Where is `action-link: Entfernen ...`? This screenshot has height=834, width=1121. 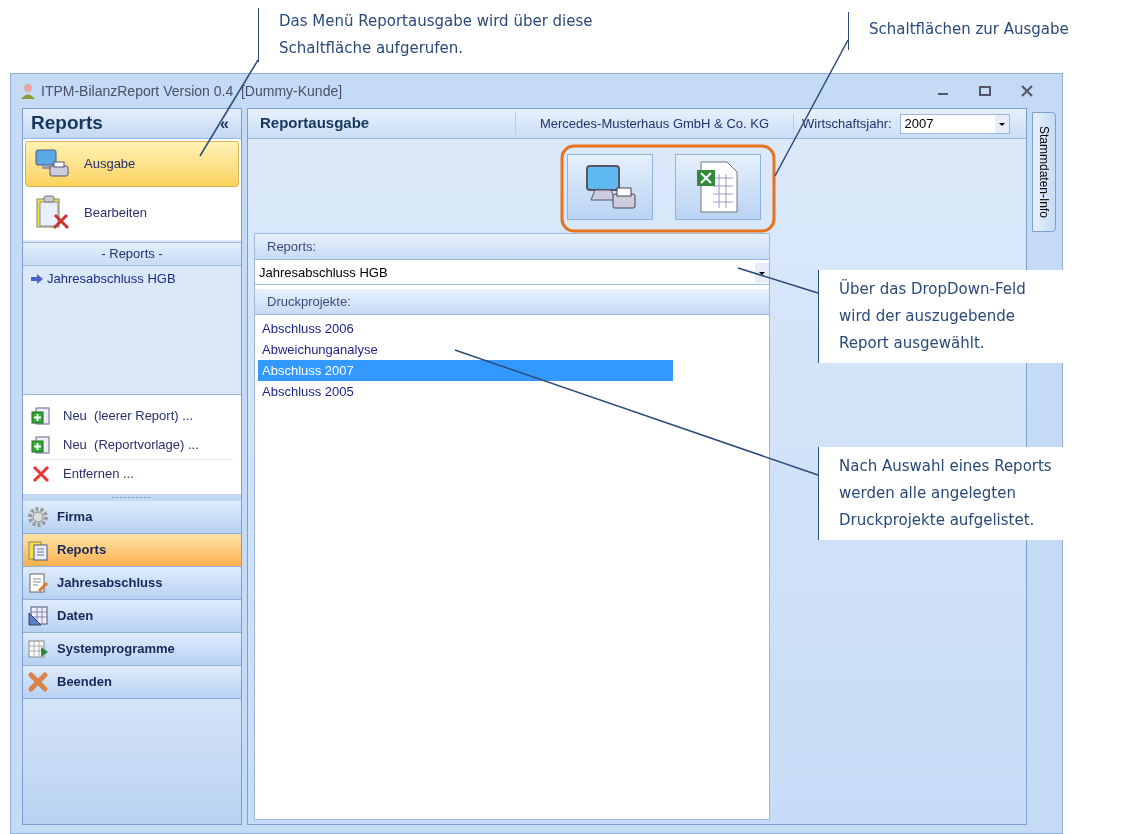
action-link: Entfernen ... is located at coordinates (132, 473).